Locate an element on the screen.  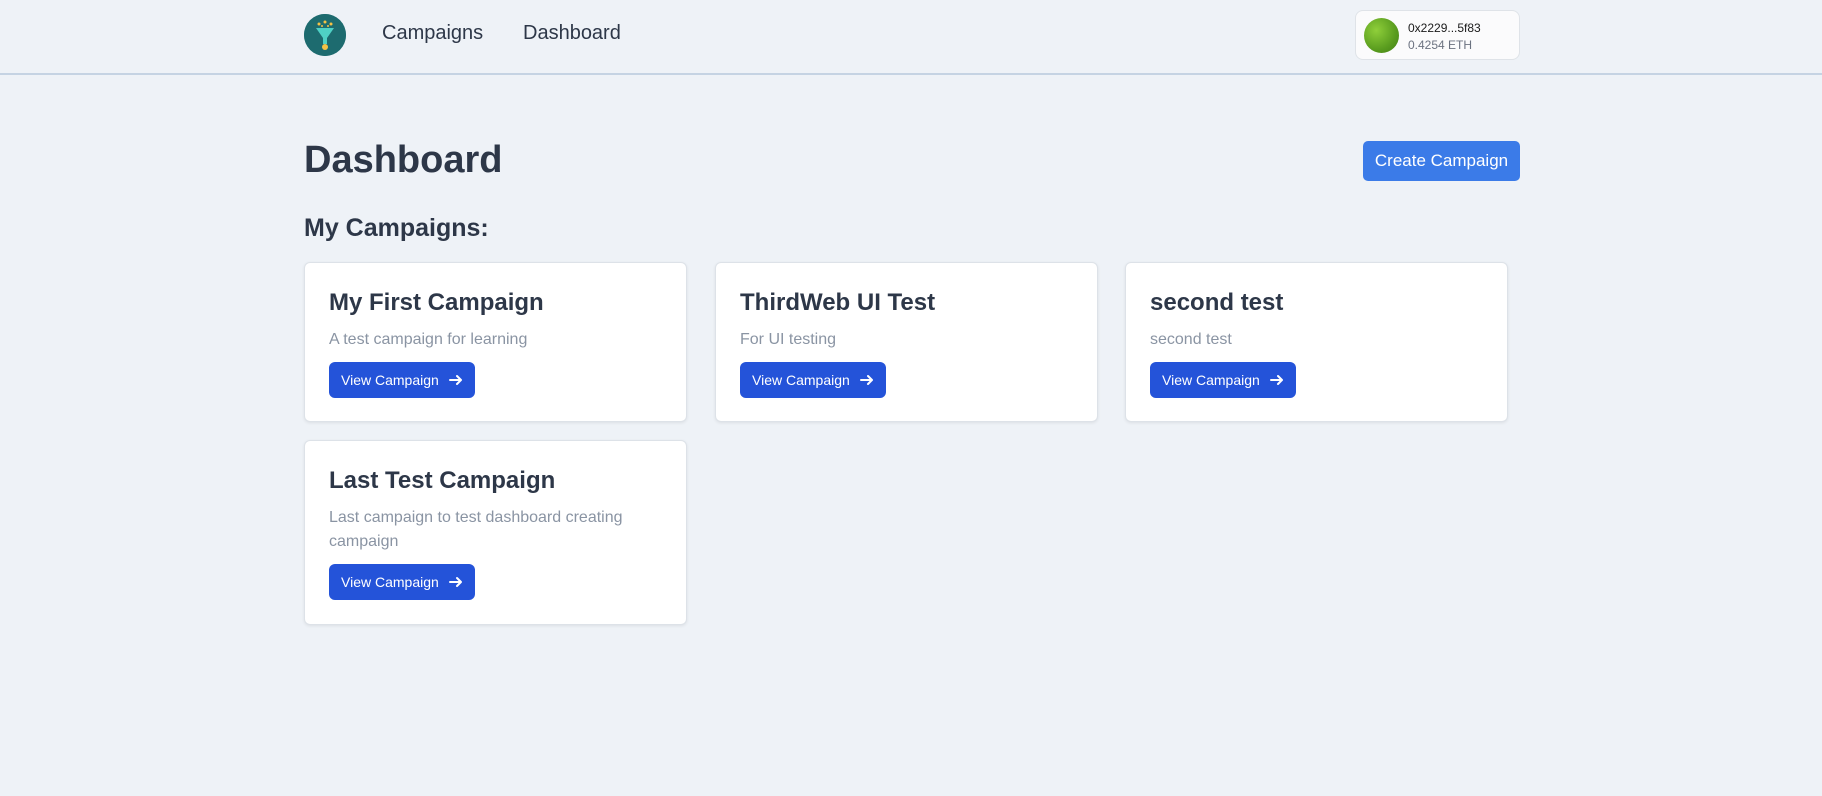
campaign-title: Last Test Campaign is located at coordinates (442, 480).